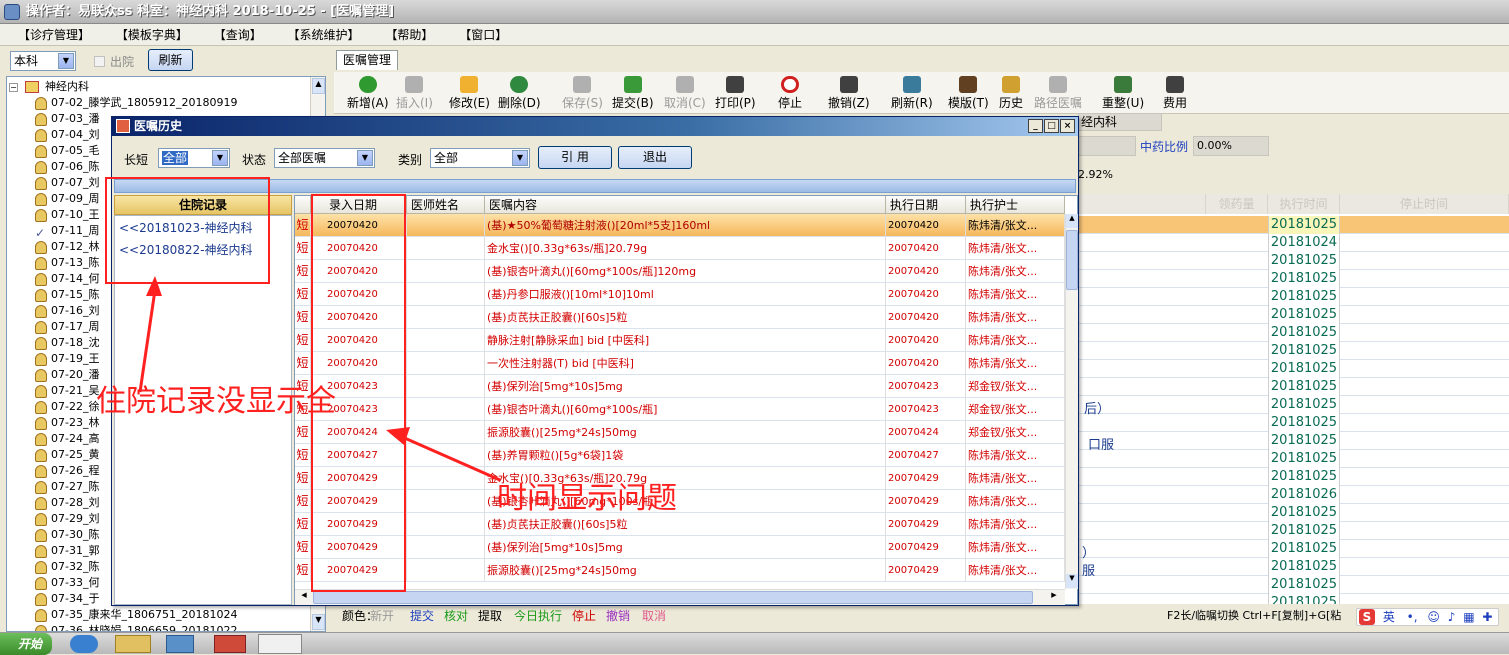 The width and height of the screenshot is (1509, 655). What do you see at coordinates (319, 379) in the screenshot?
I see `annotation-arrows` at bounding box center [319, 379].